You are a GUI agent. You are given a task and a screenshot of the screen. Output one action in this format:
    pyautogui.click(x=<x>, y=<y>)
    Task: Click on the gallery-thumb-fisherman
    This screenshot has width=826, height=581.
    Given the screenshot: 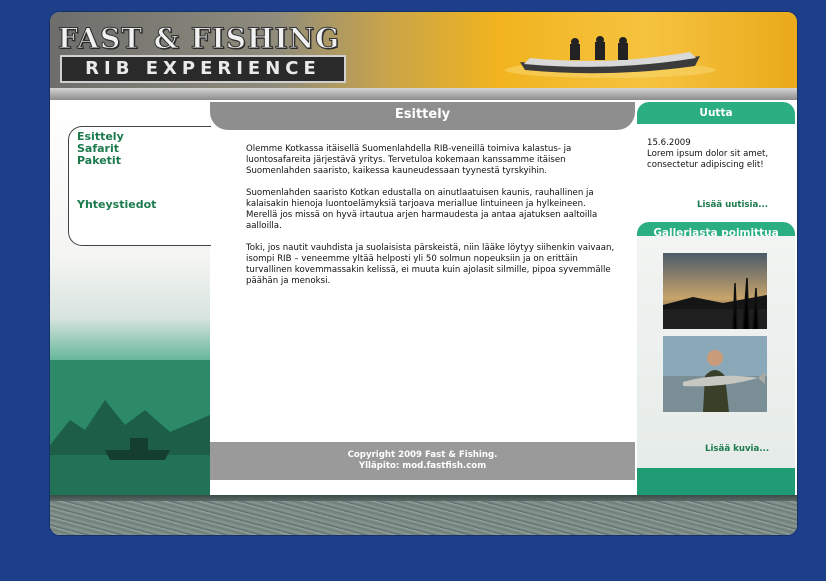 What is the action you would take?
    pyautogui.click(x=715, y=374)
    